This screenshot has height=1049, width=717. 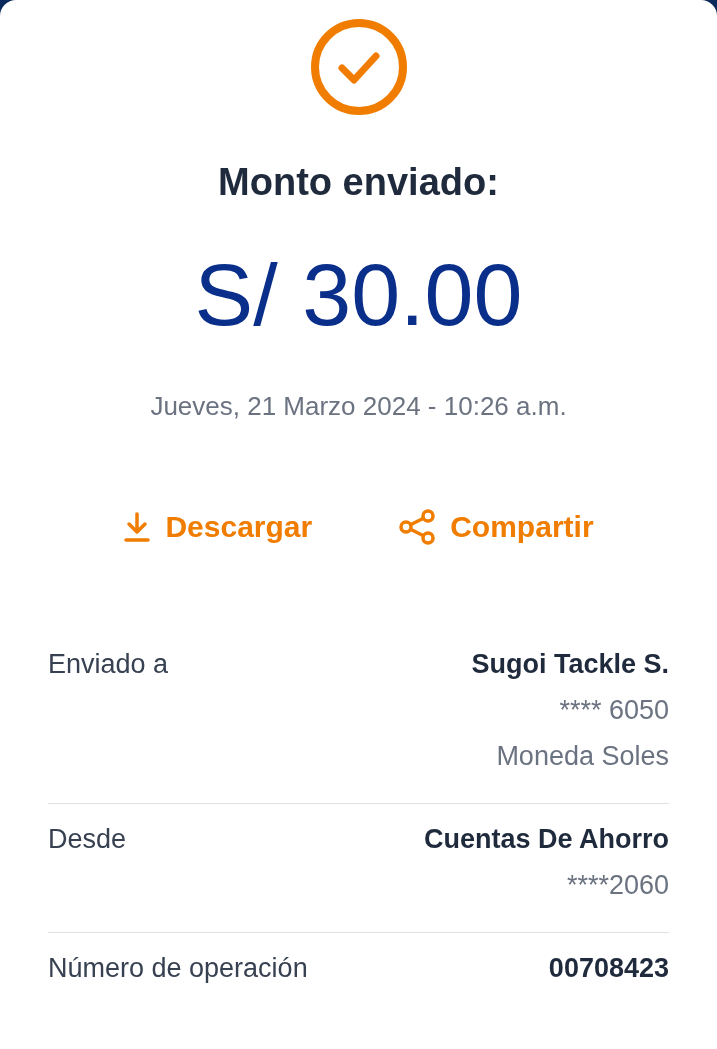 What do you see at coordinates (178, 968) in the screenshot?
I see `detail-label: Número de operación` at bounding box center [178, 968].